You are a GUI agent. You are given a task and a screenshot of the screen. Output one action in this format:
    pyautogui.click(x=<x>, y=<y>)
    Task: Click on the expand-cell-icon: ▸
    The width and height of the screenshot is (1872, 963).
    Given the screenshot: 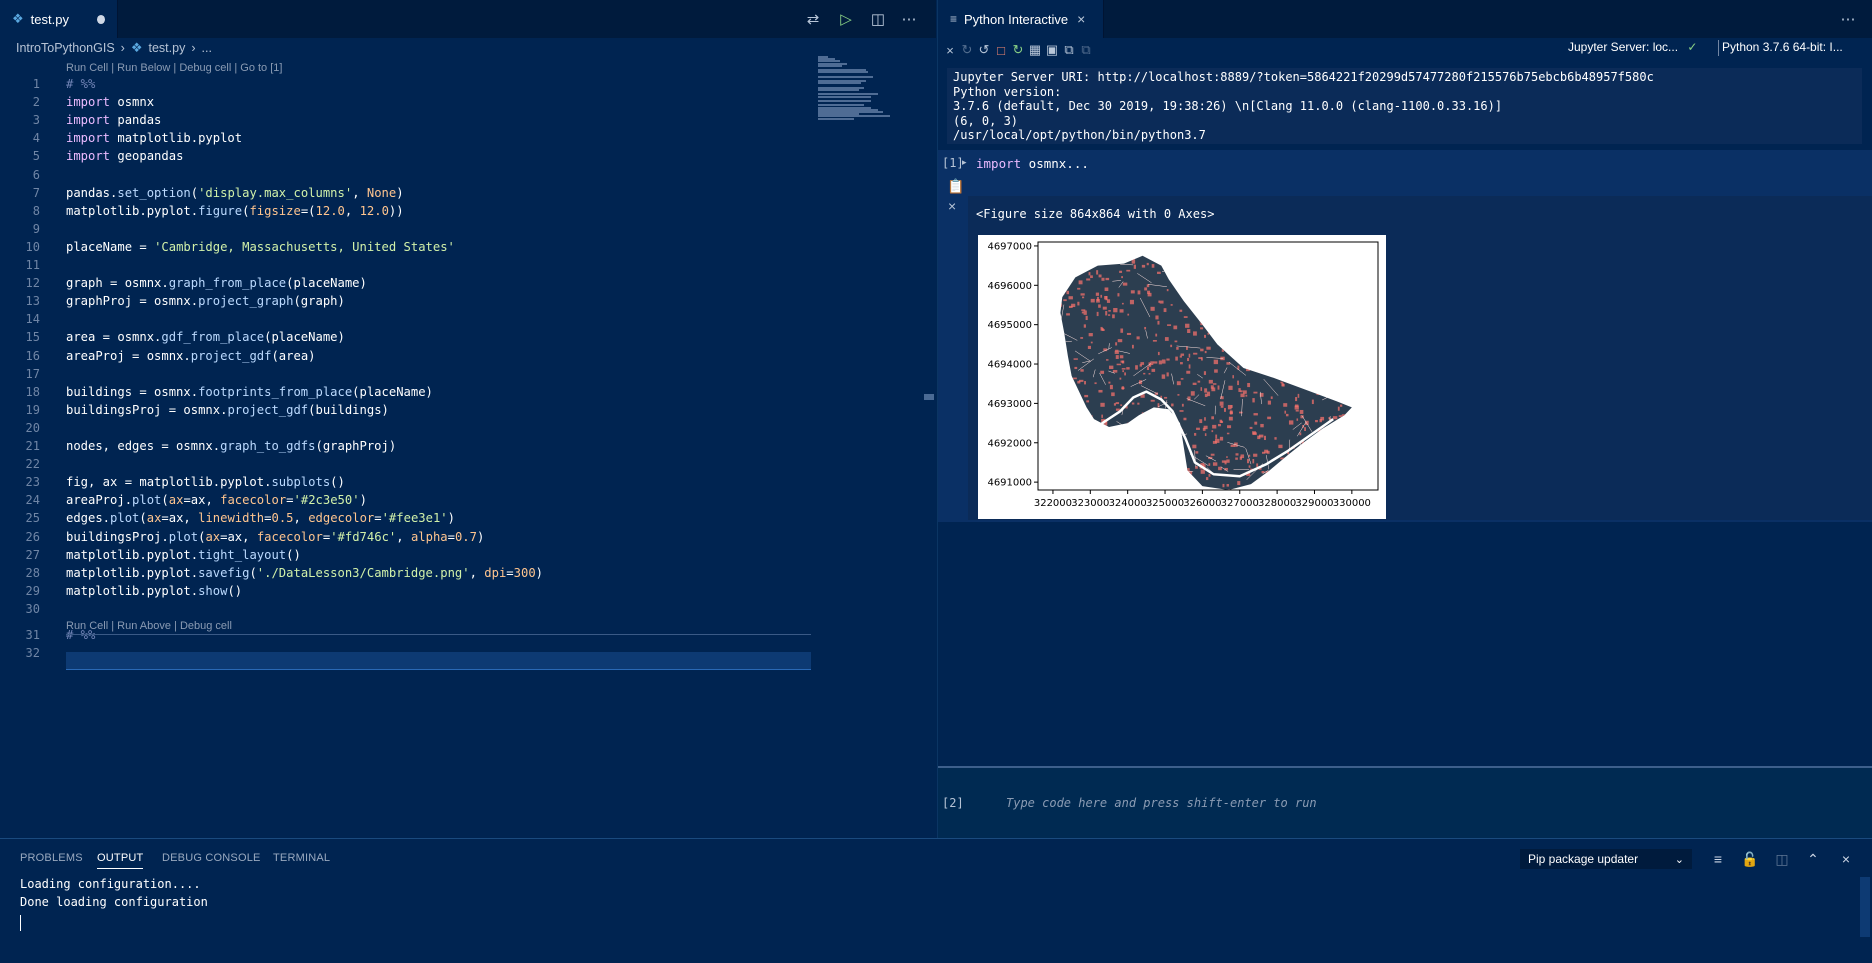 What is the action you would take?
    pyautogui.click(x=964, y=162)
    